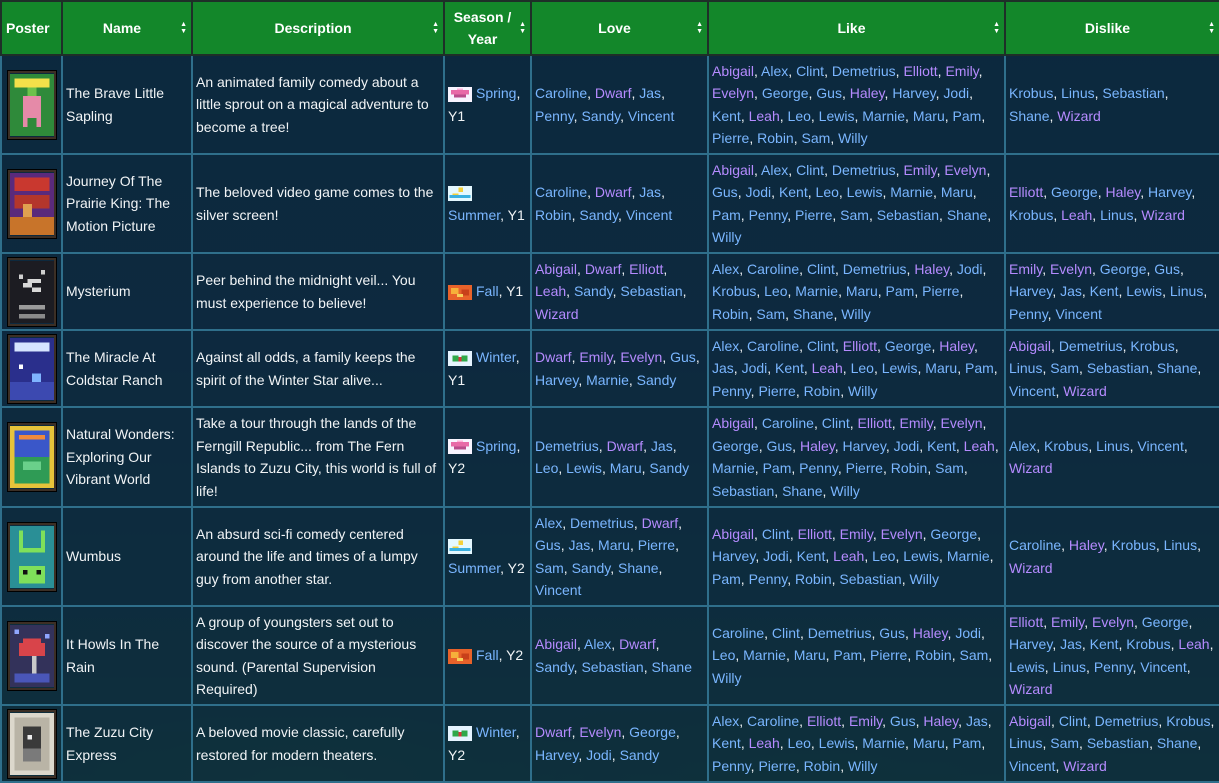 The width and height of the screenshot is (1219, 783). What do you see at coordinates (31, 743) in the screenshot?
I see `zuzu-express-poster-icon` at bounding box center [31, 743].